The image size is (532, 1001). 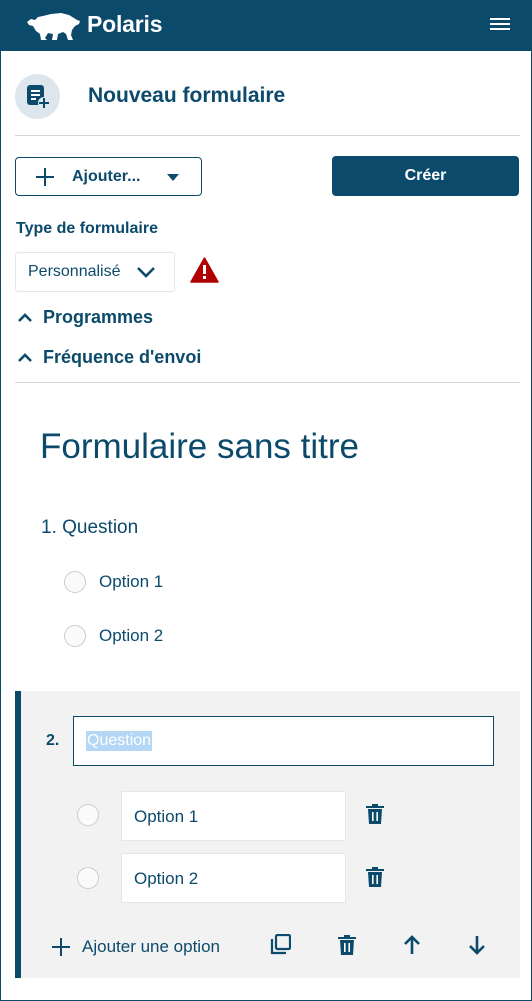 What do you see at coordinates (53, 740) in the screenshot?
I see `question-number: 2.` at bounding box center [53, 740].